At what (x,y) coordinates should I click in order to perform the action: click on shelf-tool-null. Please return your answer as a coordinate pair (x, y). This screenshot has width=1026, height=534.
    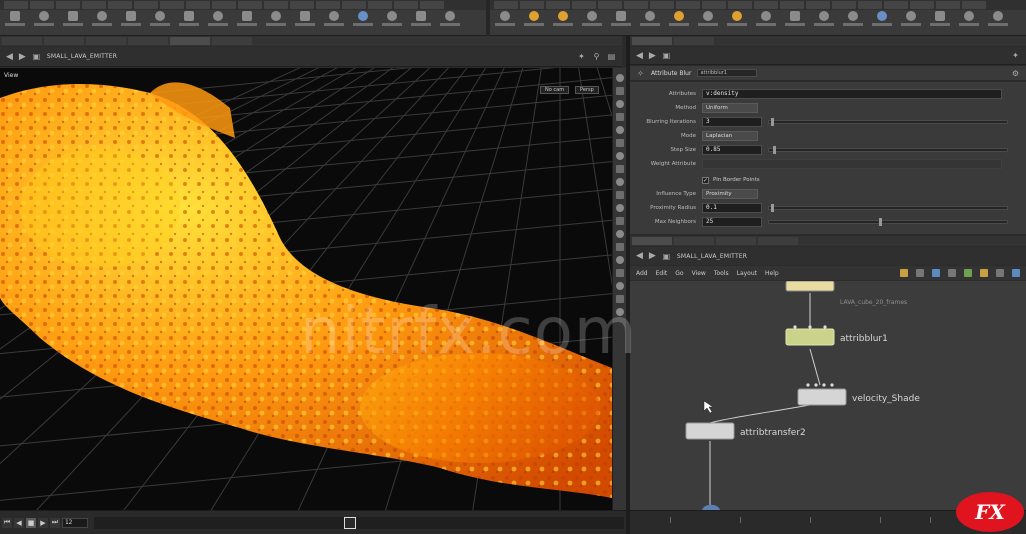
    Looking at the image, I should click on (160, 22).